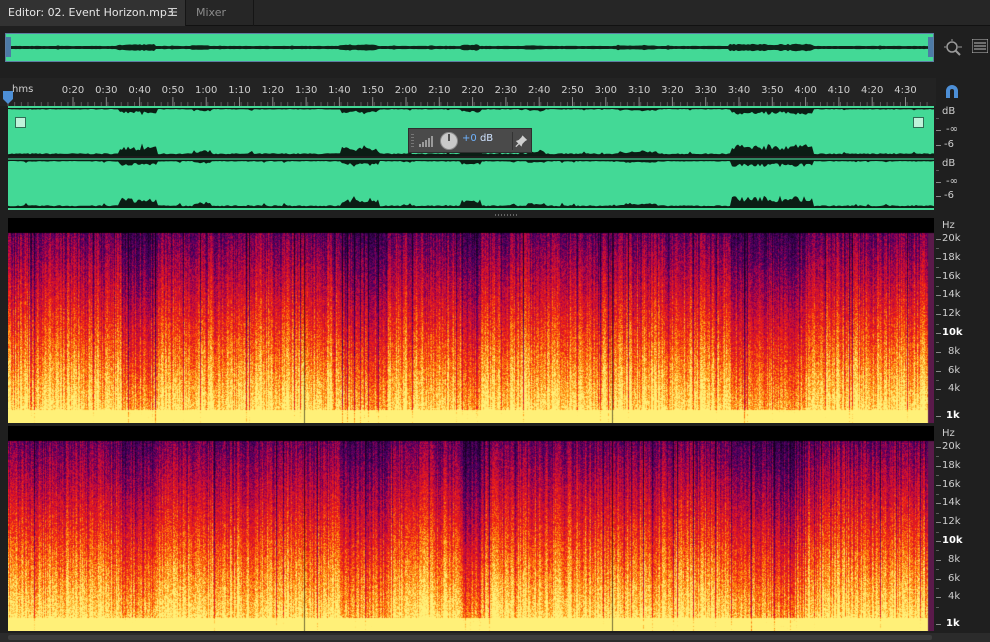 The image size is (990, 642). What do you see at coordinates (221, 13) in the screenshot?
I see `tab-mixer: Mixer` at bounding box center [221, 13].